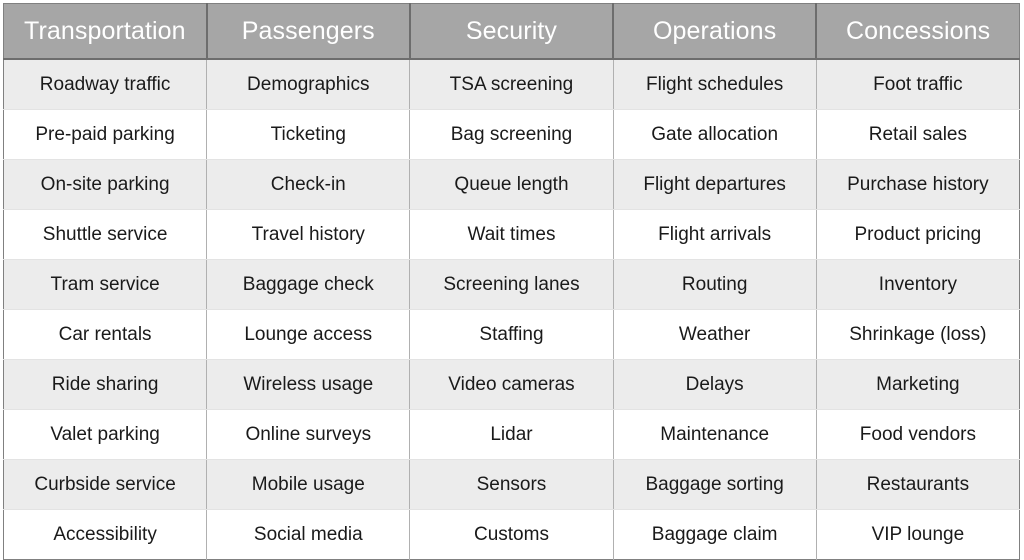  I want to click on table-cell: Product pricing, so click(918, 234).